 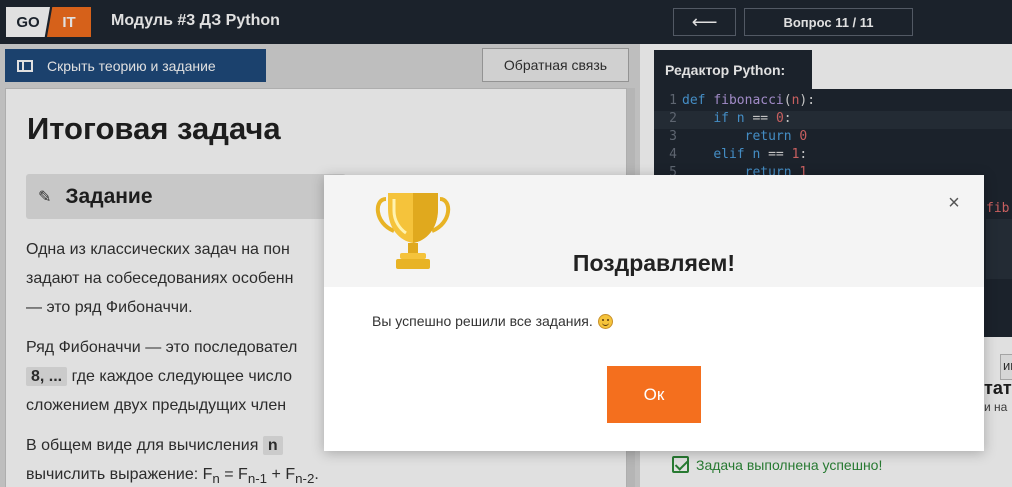 What do you see at coordinates (654, 263) in the screenshot?
I see `modal-title: Поздравляем!` at bounding box center [654, 263].